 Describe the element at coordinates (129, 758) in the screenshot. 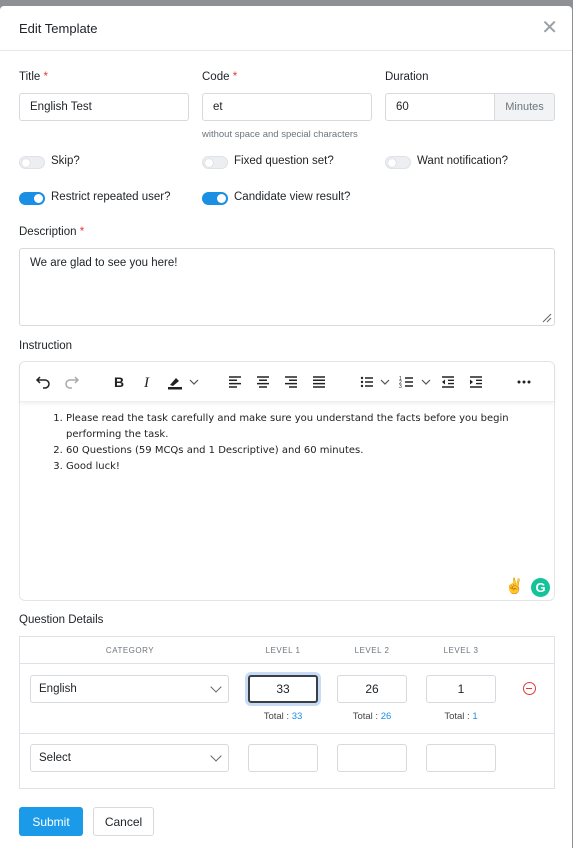

I see `category-select: Select` at that location.